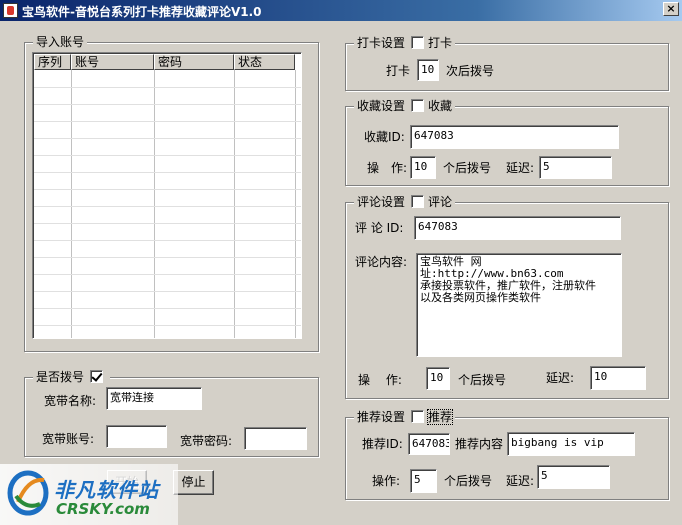 Image resolution: width=682 pixels, height=525 pixels. Describe the element at coordinates (382, 444) in the screenshot. I see `recommend-id-label: 推荐ID:` at that location.